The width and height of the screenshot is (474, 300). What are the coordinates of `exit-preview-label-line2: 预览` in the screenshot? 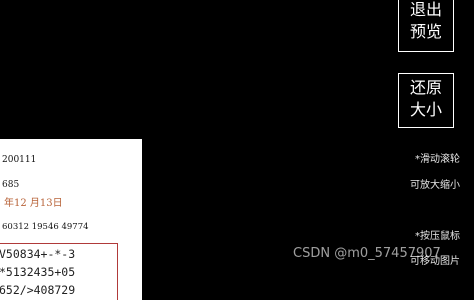 It's located at (425, 31).